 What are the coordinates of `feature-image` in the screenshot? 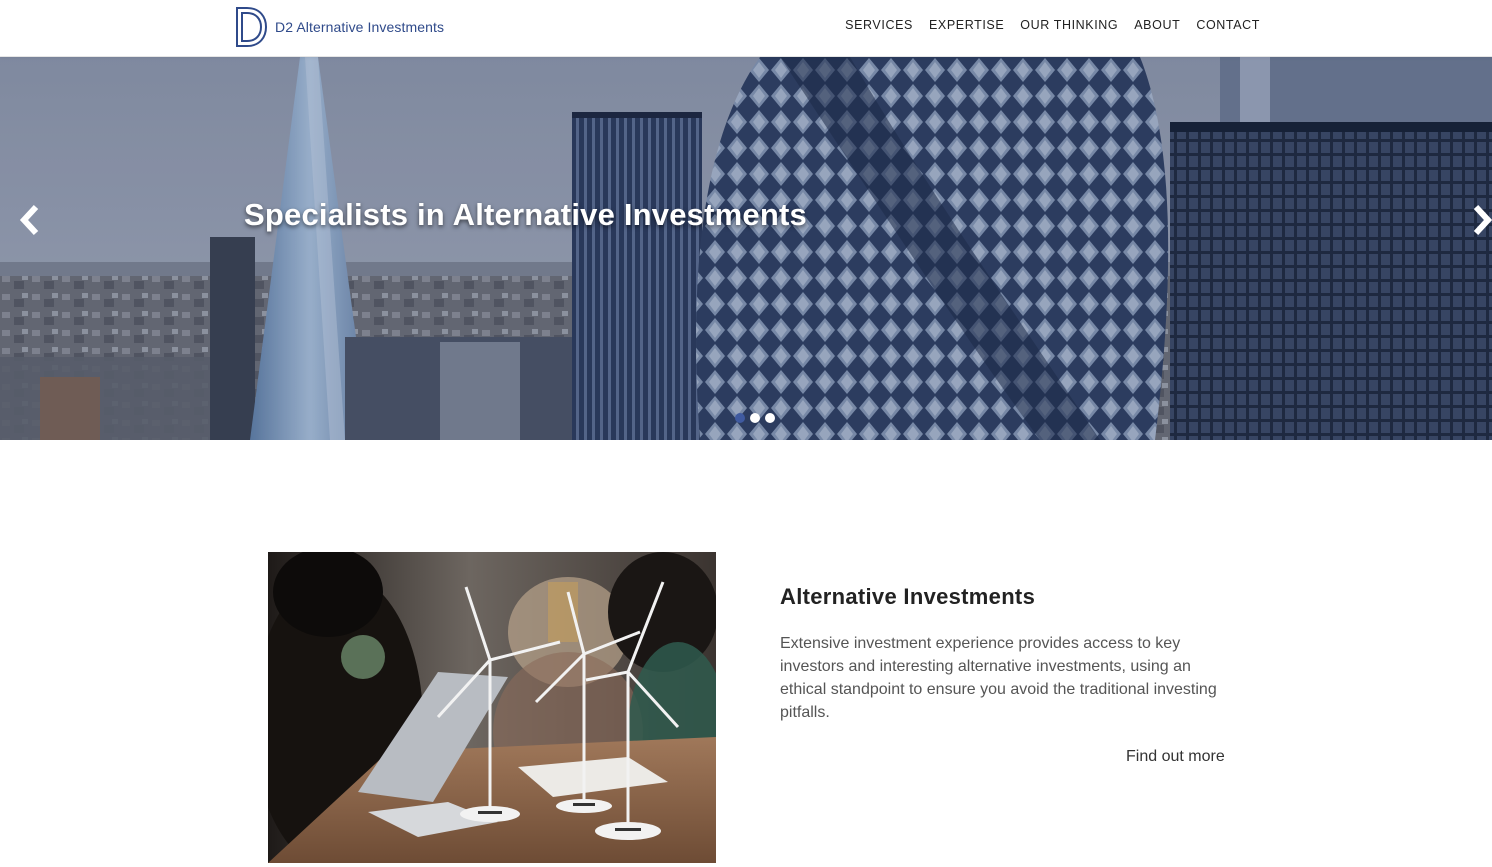 It's located at (492, 707).